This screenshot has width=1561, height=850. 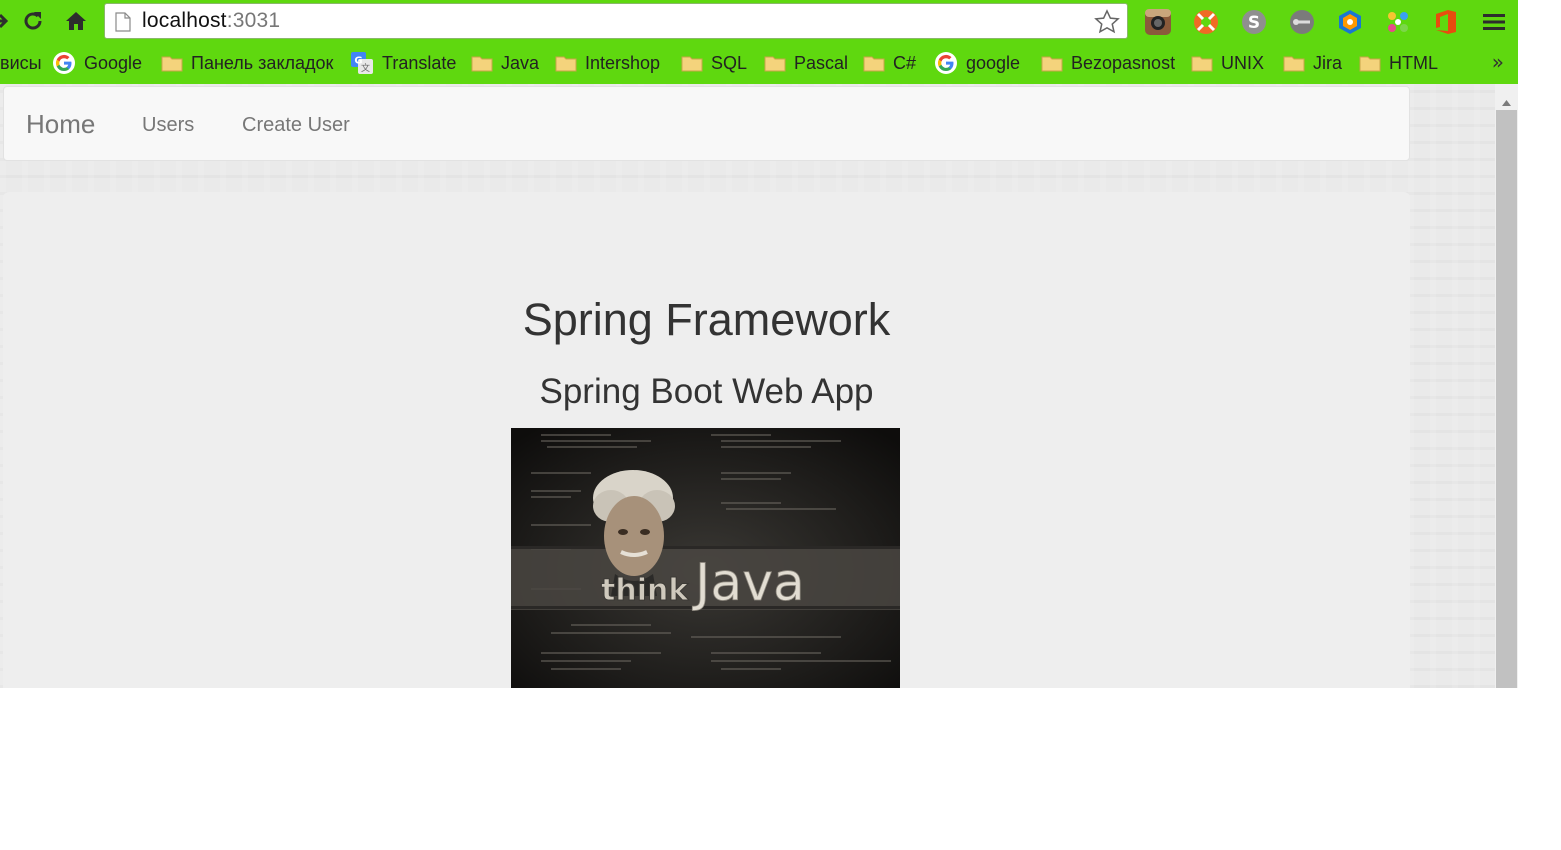 What do you see at coordinates (706, 391) in the screenshot?
I see `page-subtitle: Spring Boot Web App` at bounding box center [706, 391].